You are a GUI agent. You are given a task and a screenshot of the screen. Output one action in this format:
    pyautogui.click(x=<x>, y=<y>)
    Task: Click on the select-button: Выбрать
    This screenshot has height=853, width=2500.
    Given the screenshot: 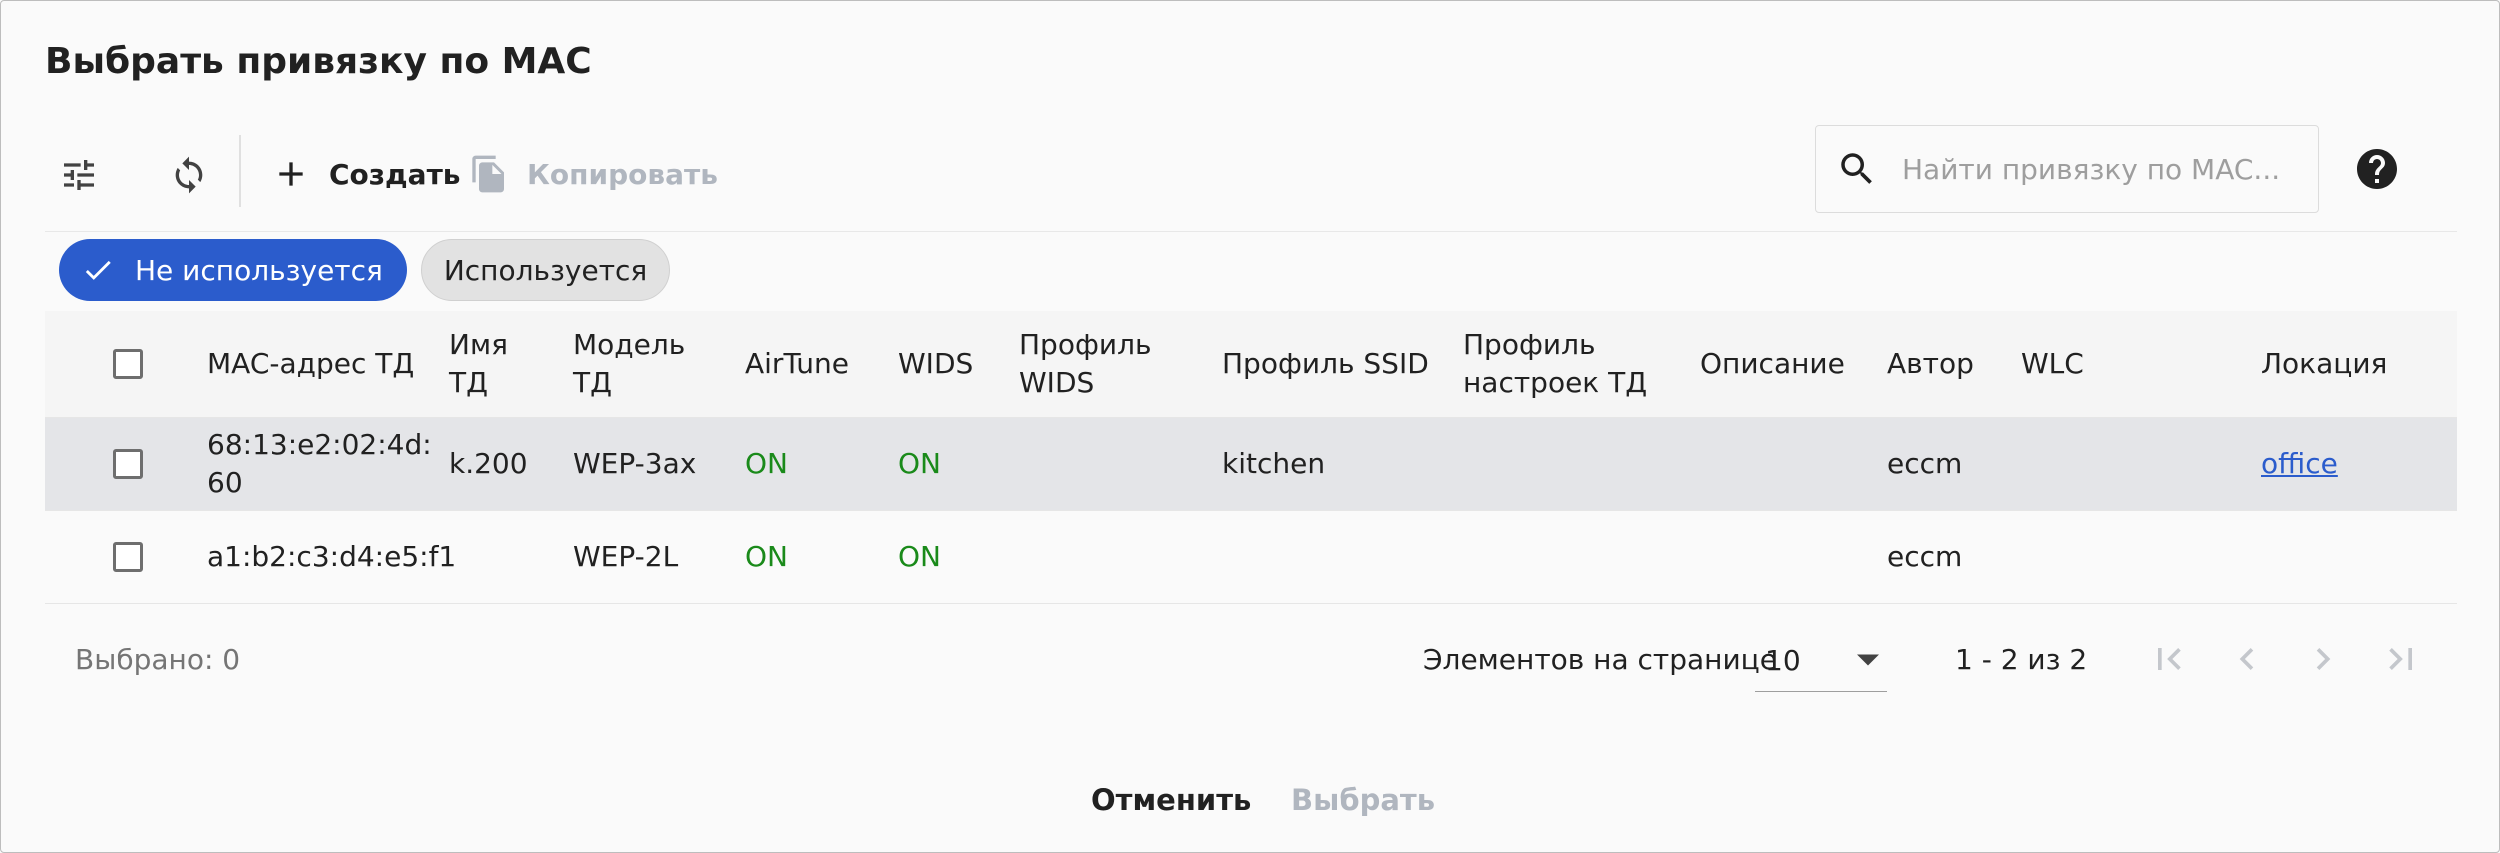 What is the action you would take?
    pyautogui.click(x=1363, y=800)
    